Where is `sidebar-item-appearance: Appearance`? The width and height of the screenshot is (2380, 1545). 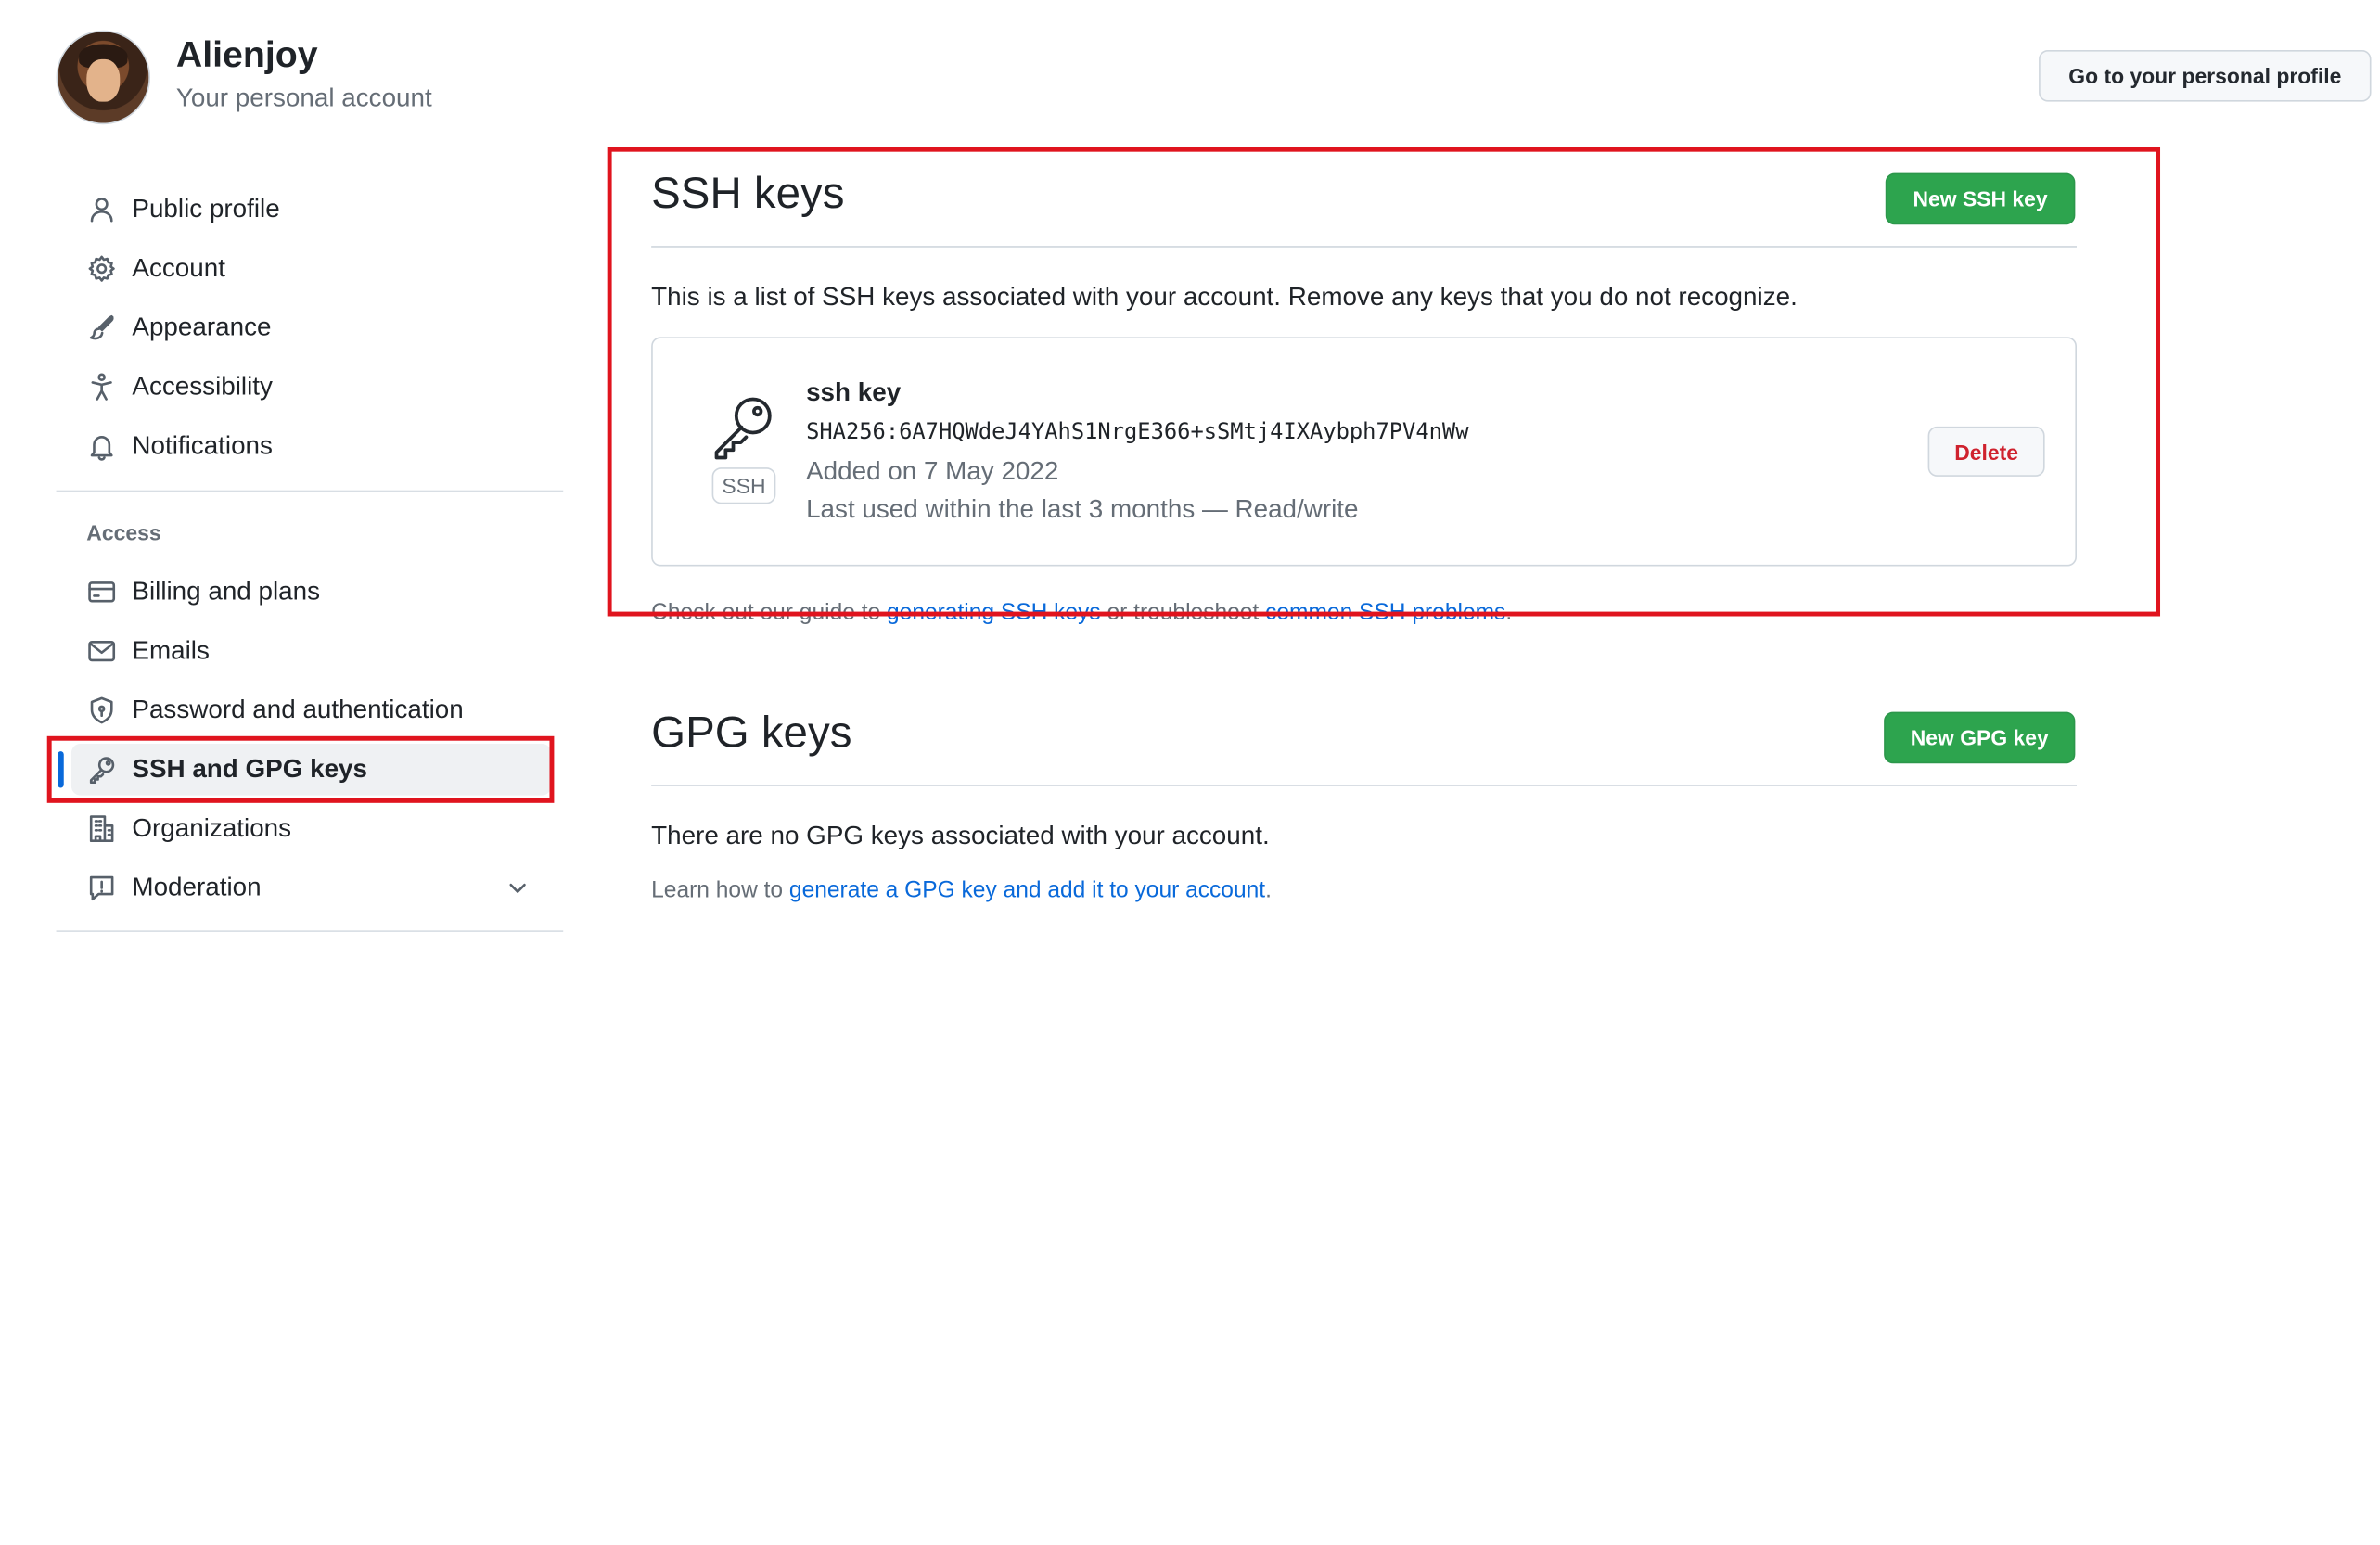 sidebar-item-appearance: Appearance is located at coordinates (311, 328).